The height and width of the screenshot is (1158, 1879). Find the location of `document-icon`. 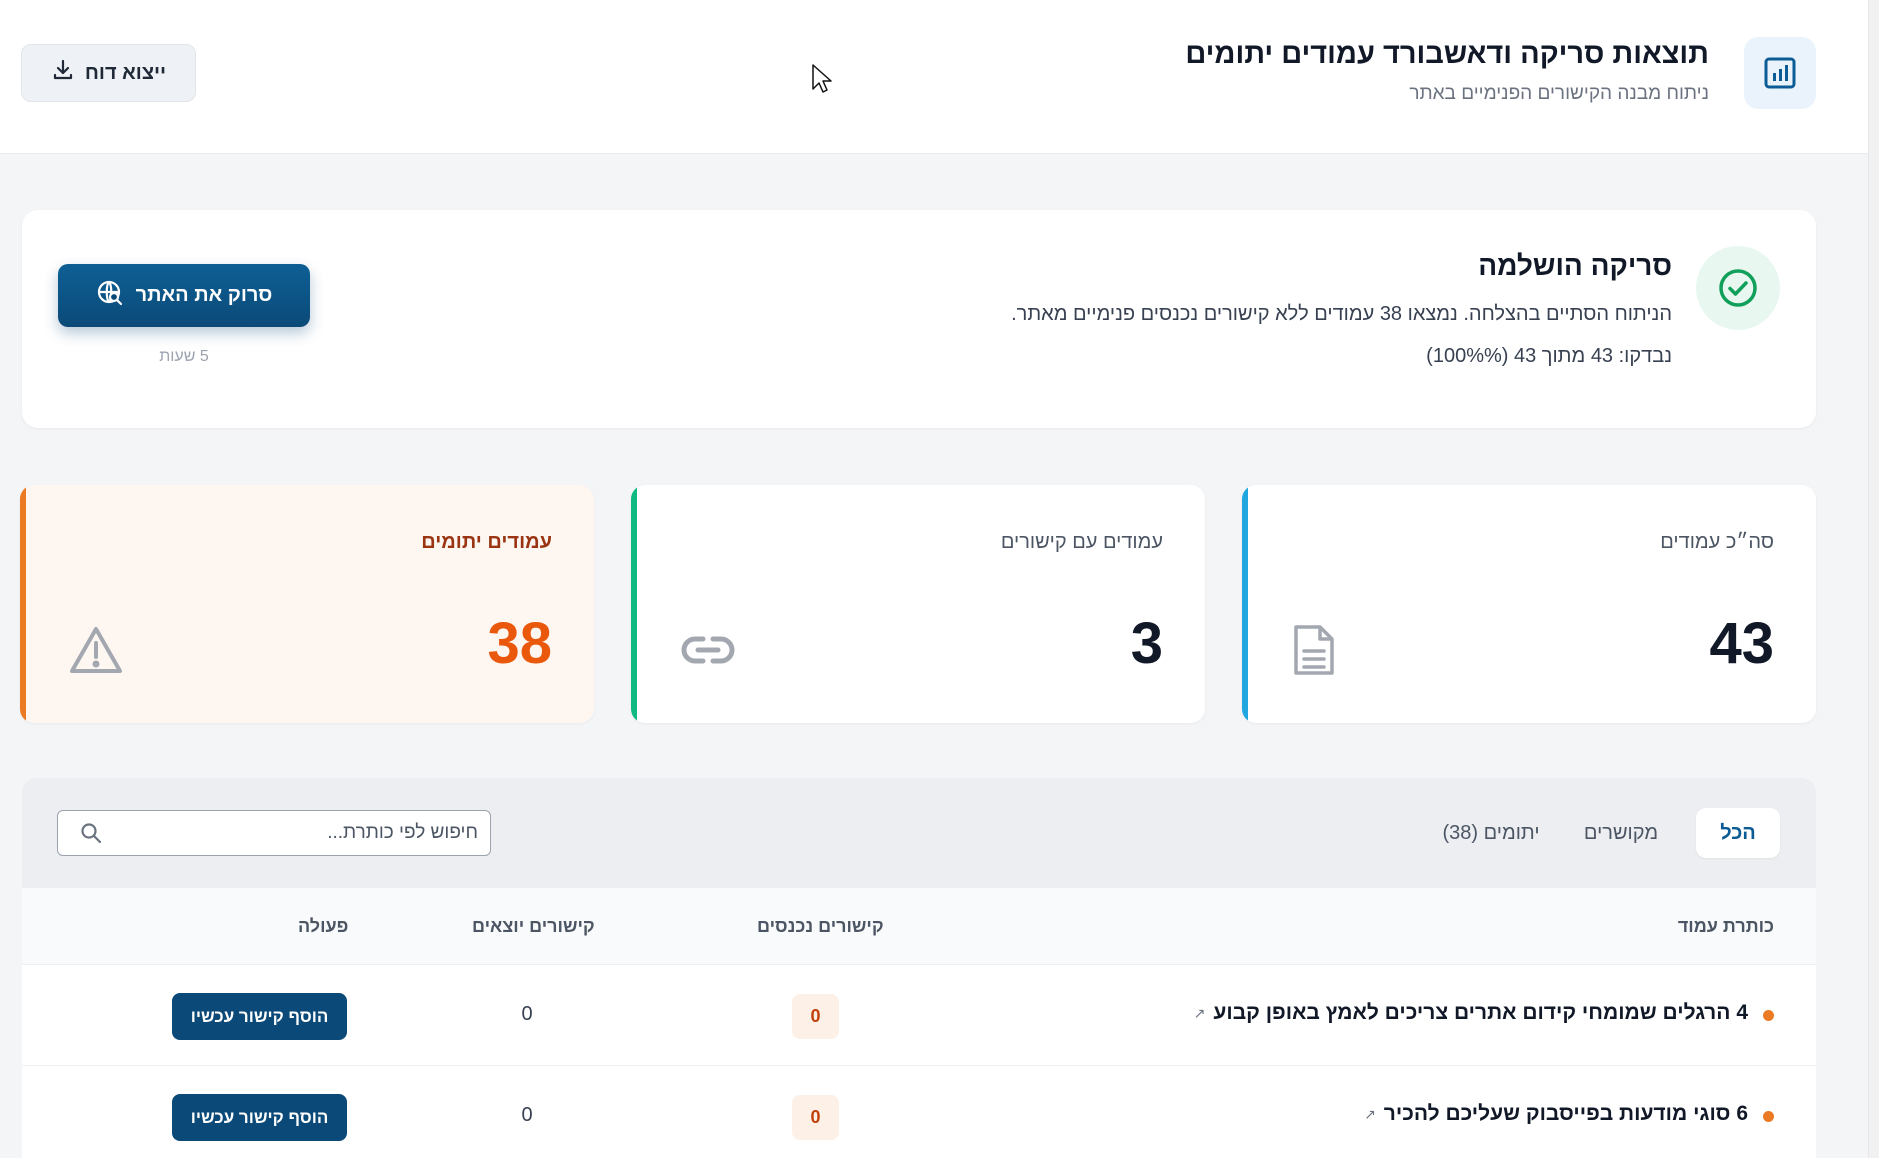

document-icon is located at coordinates (1314, 652).